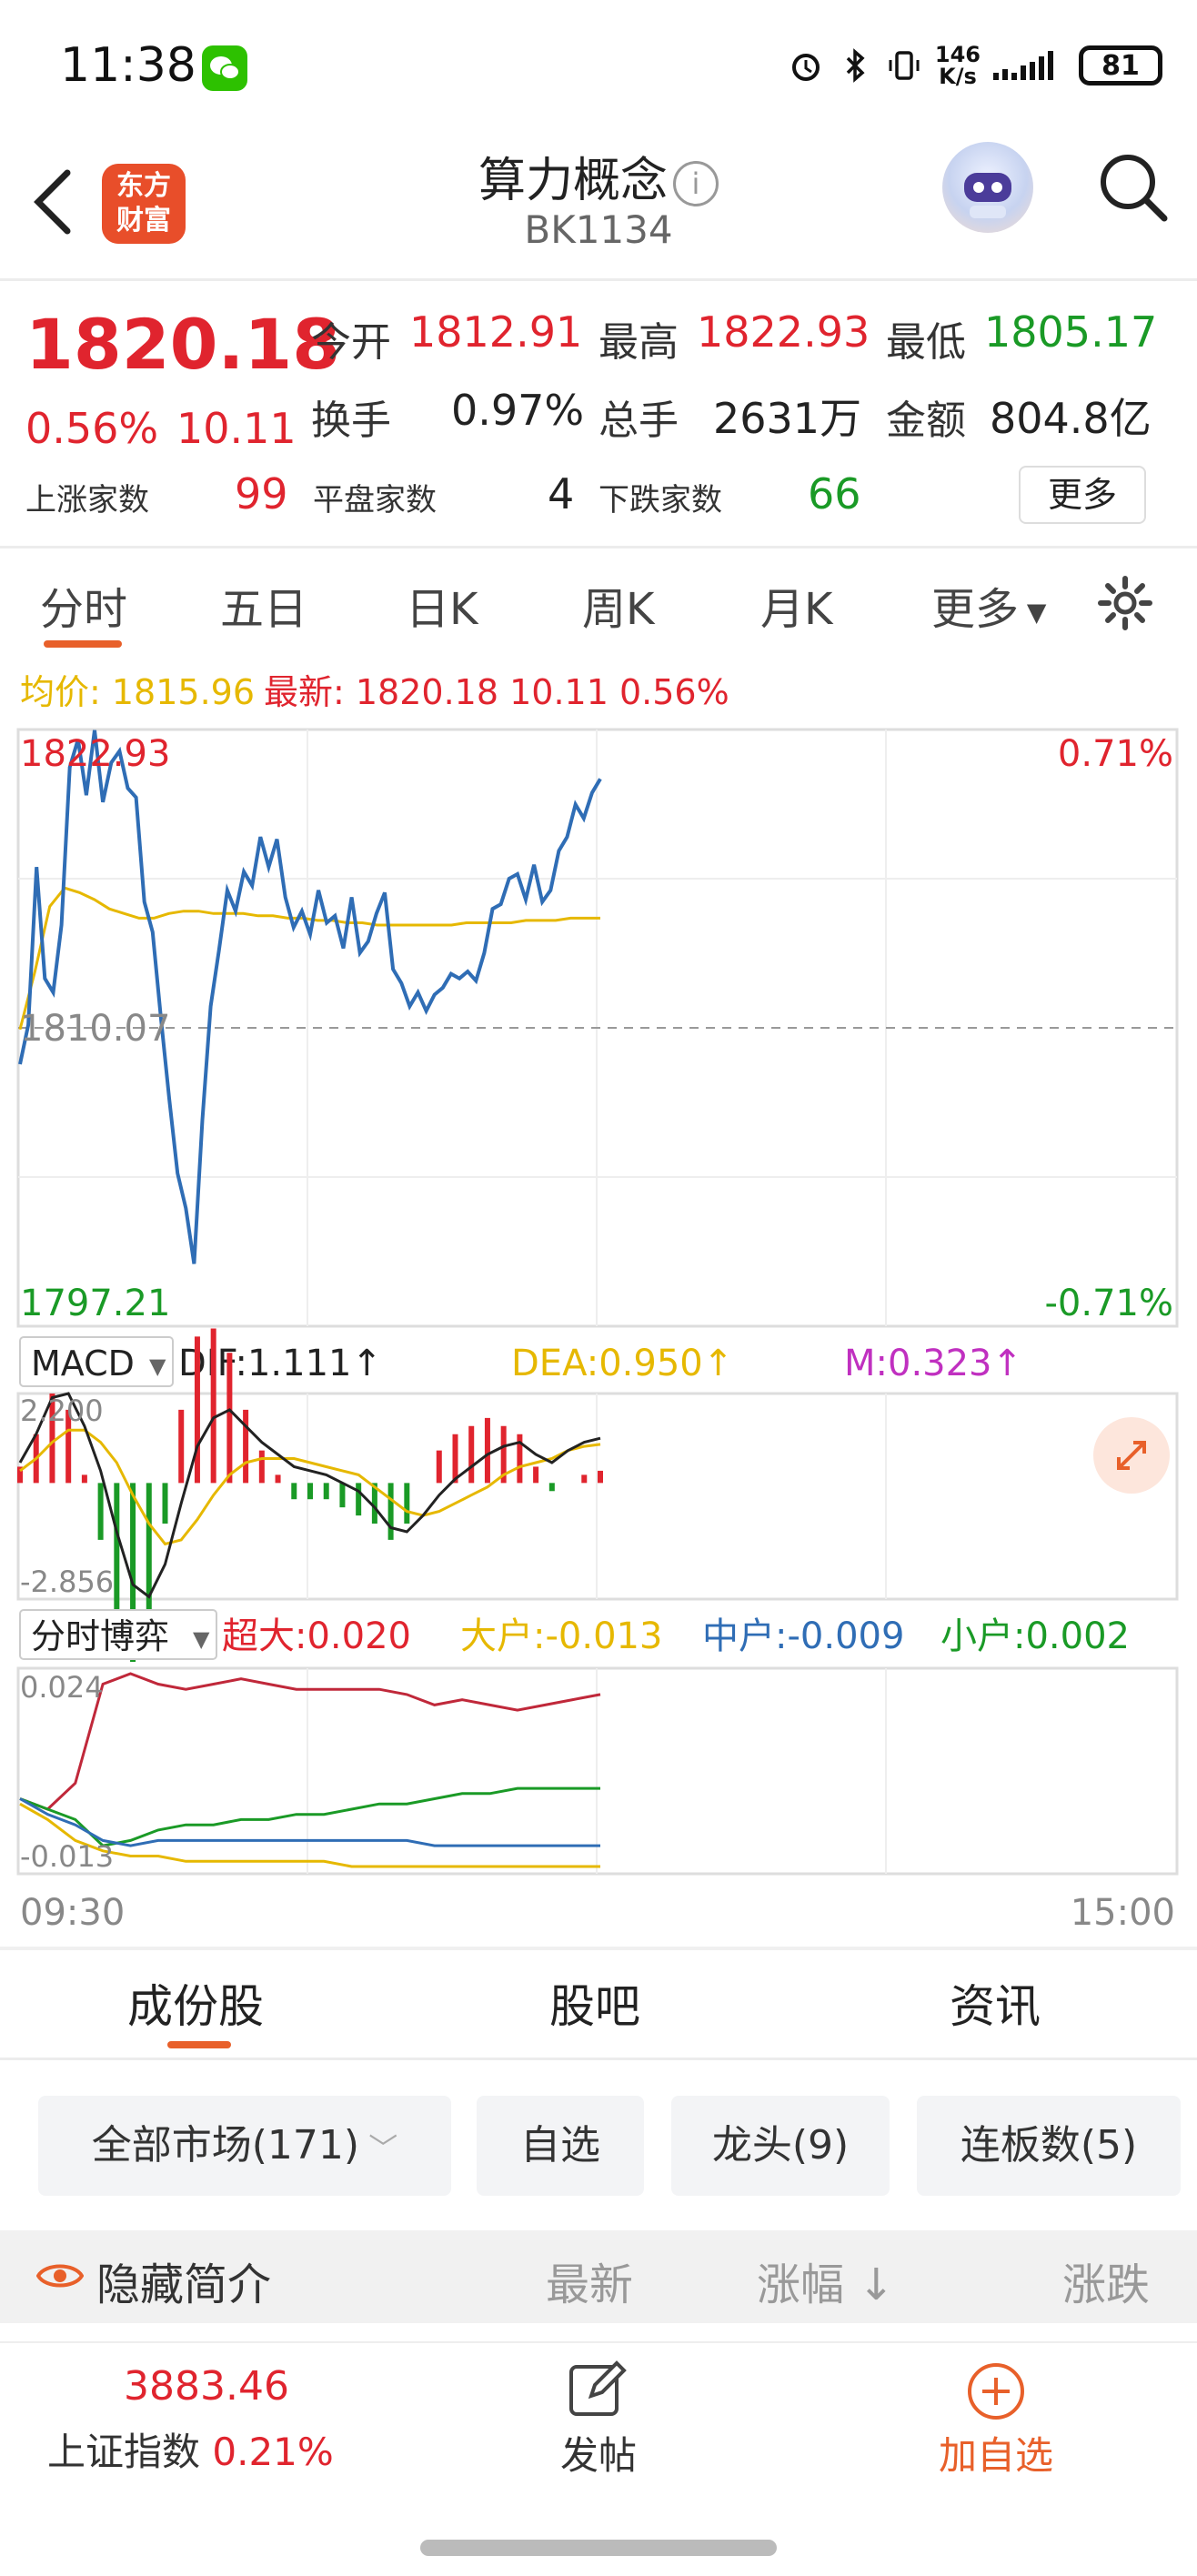 The image size is (1197, 2576). Describe the element at coordinates (518, 410) in the screenshot. I see `turnover-value: 0.97%` at that location.